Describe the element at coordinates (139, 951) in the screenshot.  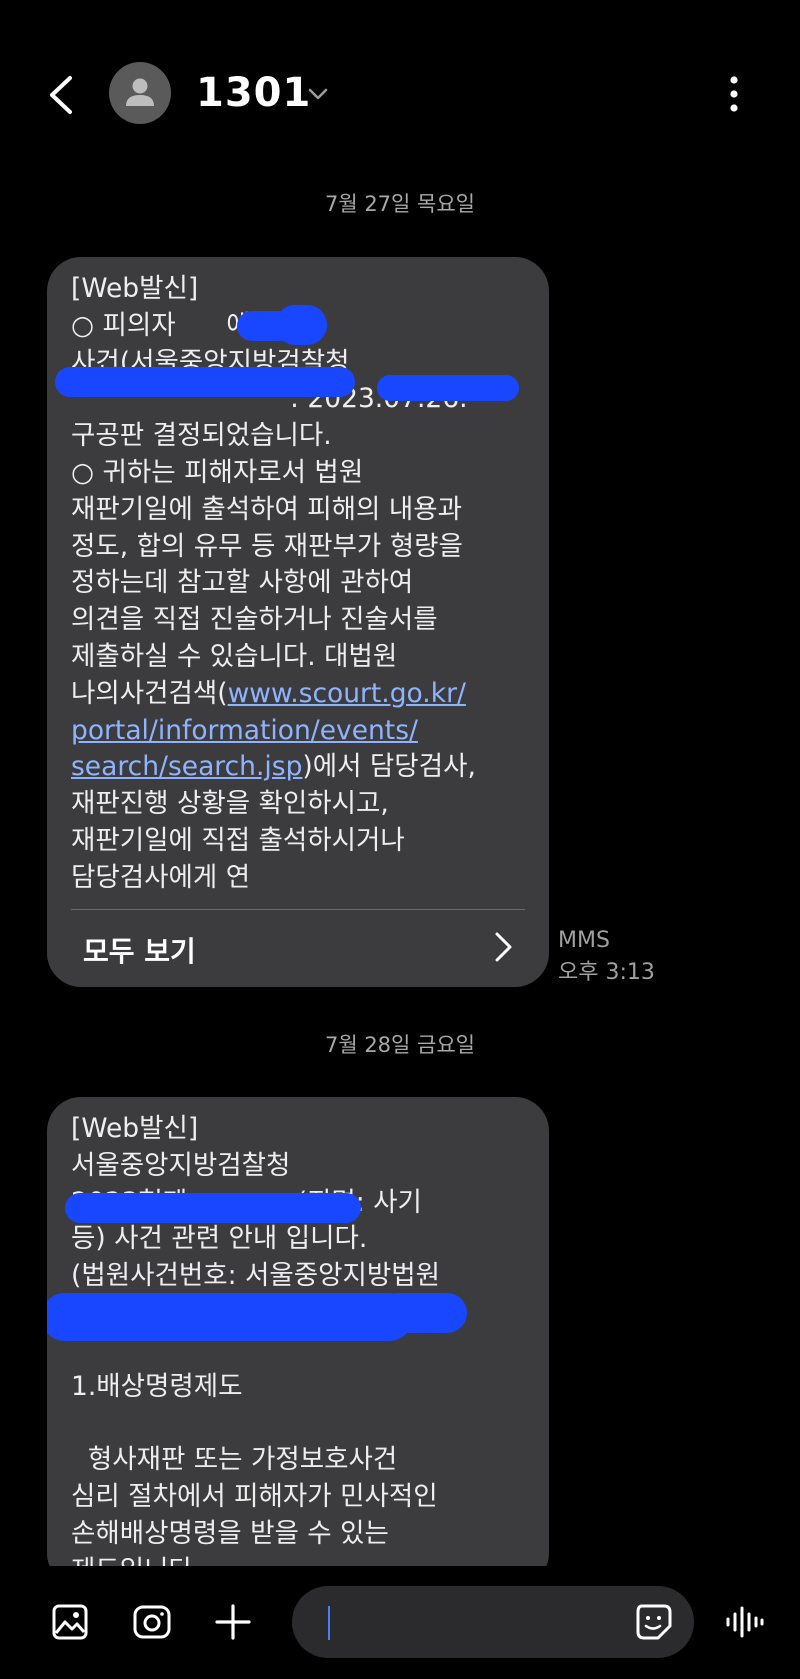
I see `see-all-label: 모두 보기` at that location.